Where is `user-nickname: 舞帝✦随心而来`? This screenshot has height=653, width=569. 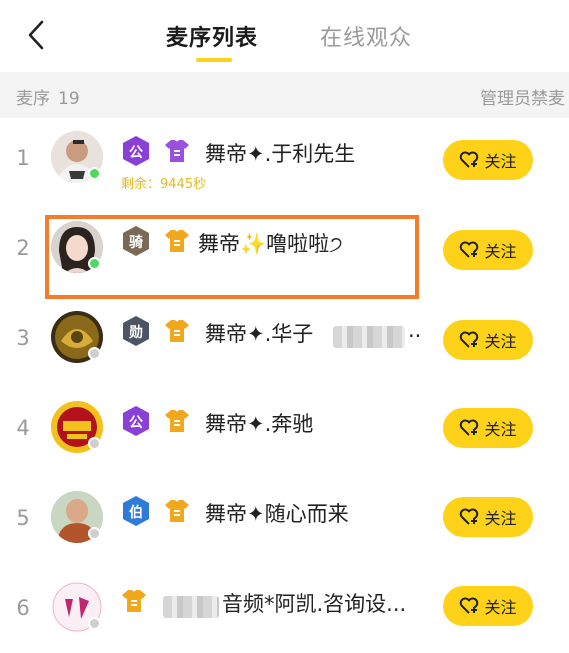 user-nickname: 舞帝✦随心而来 is located at coordinates (277, 514).